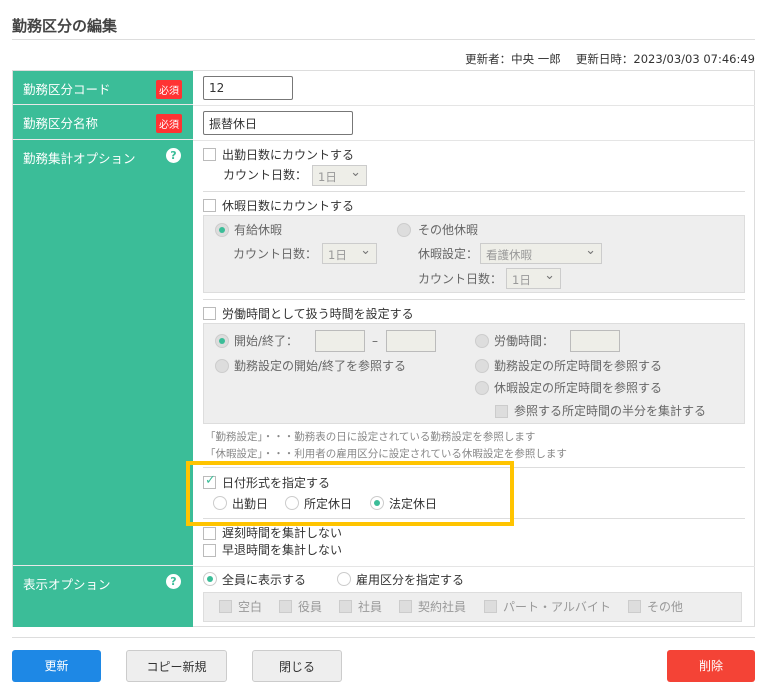 The image size is (765, 694). I want to click on note-work-setting: 「勤務設定」・・・勤務表の日に設定されている勤務設定を参照します, so click(370, 437).